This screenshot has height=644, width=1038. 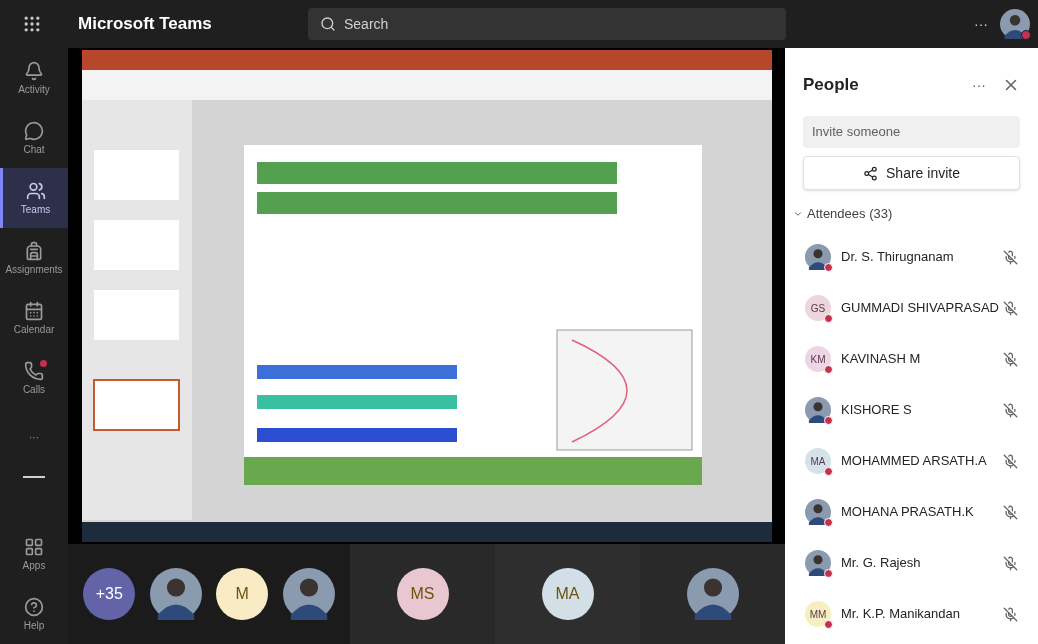 I want to click on attendee-row: MOHANA PRASATH.K, so click(x=911, y=512).